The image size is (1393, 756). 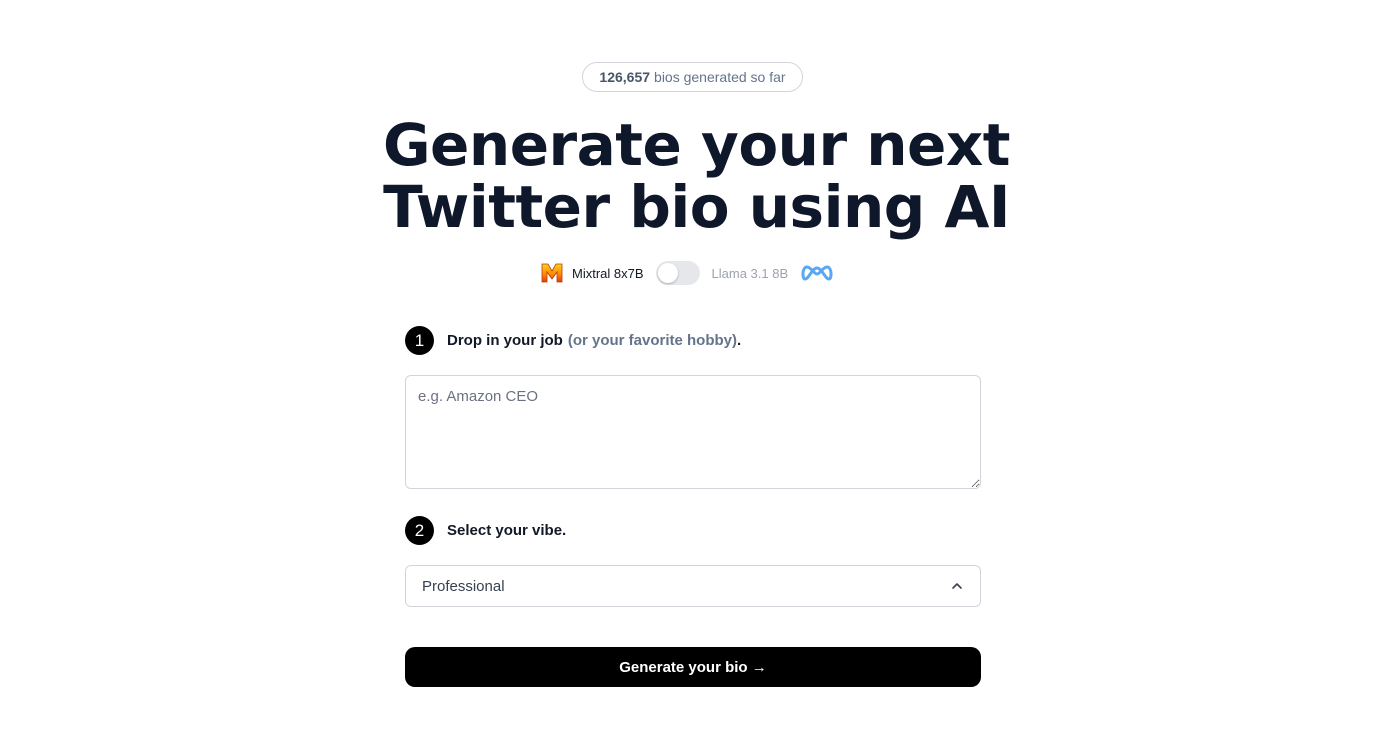 What do you see at coordinates (693, 667) in the screenshot?
I see `generate-bio-button: Generate your bio →` at bounding box center [693, 667].